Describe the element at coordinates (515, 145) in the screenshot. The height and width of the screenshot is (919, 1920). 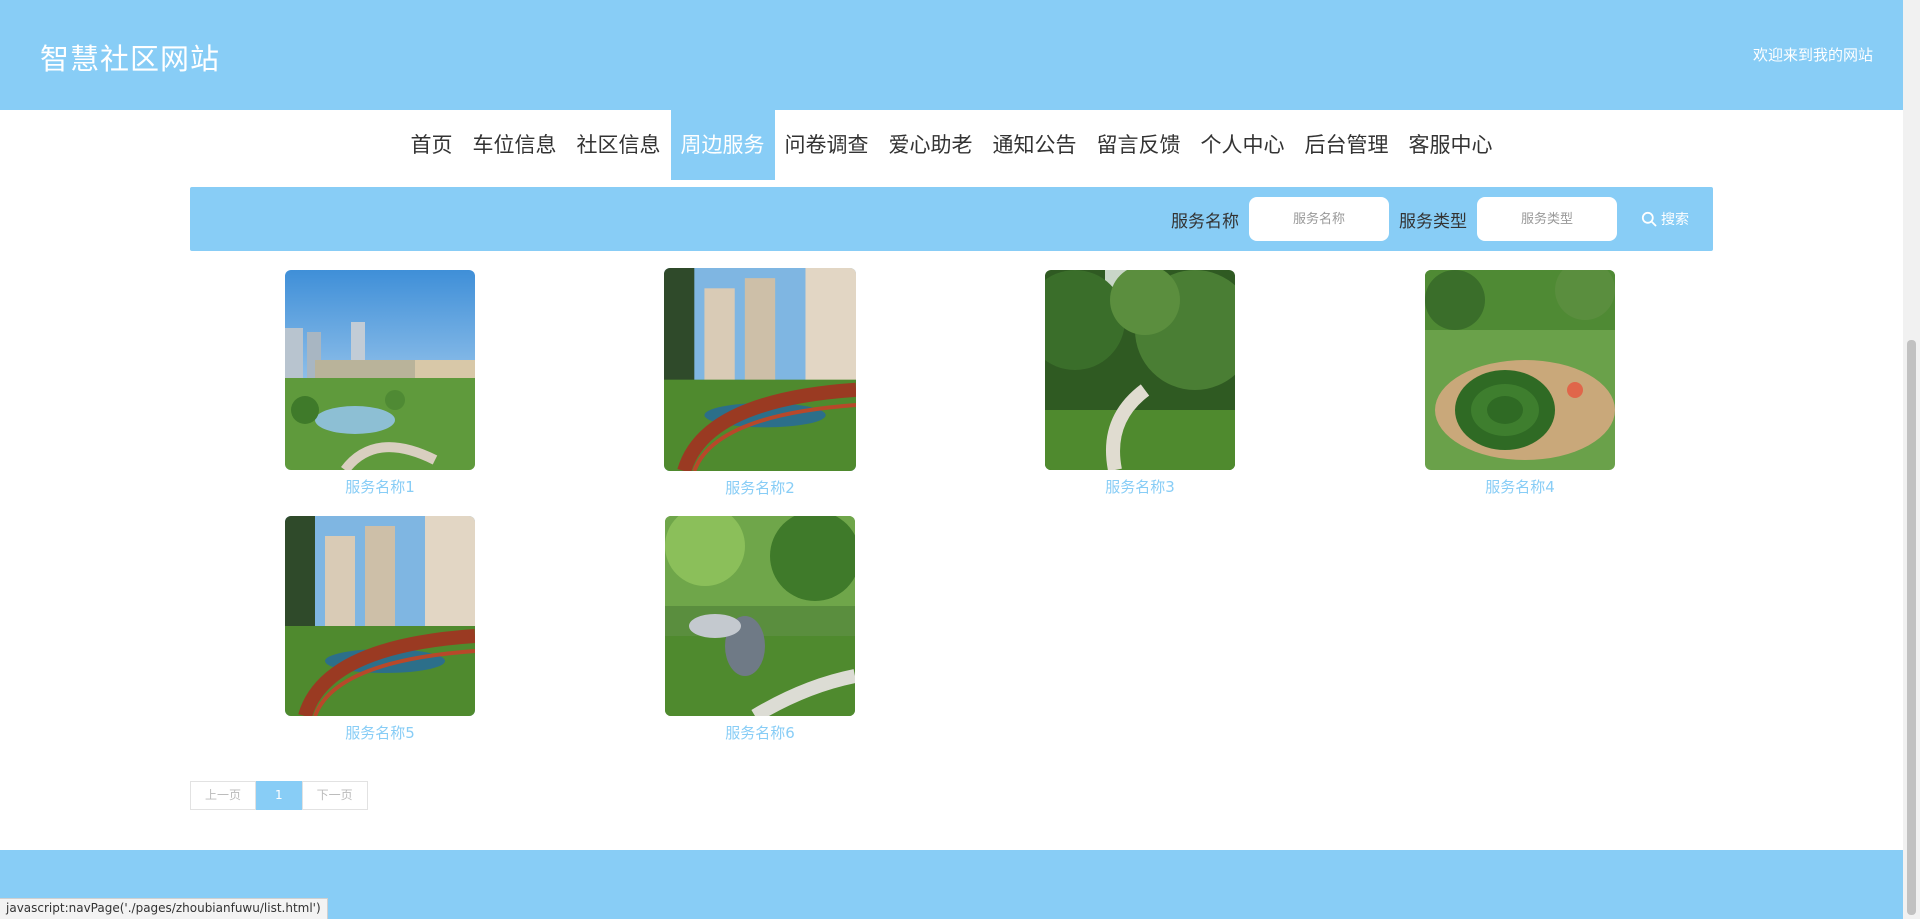
I see `nav-item-parking: 车位信息` at that location.